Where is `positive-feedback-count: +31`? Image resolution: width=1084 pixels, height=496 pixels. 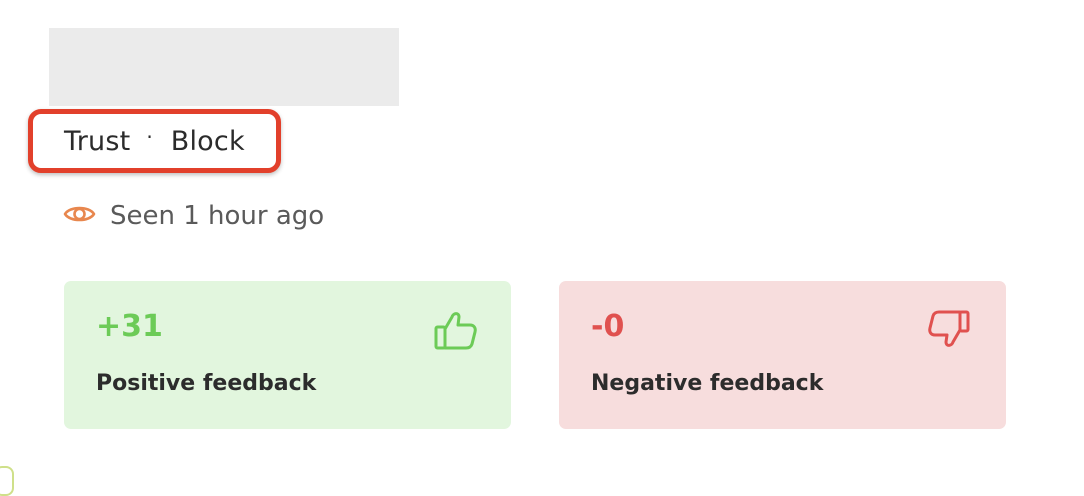
positive-feedback-count: +31 is located at coordinates (129, 326).